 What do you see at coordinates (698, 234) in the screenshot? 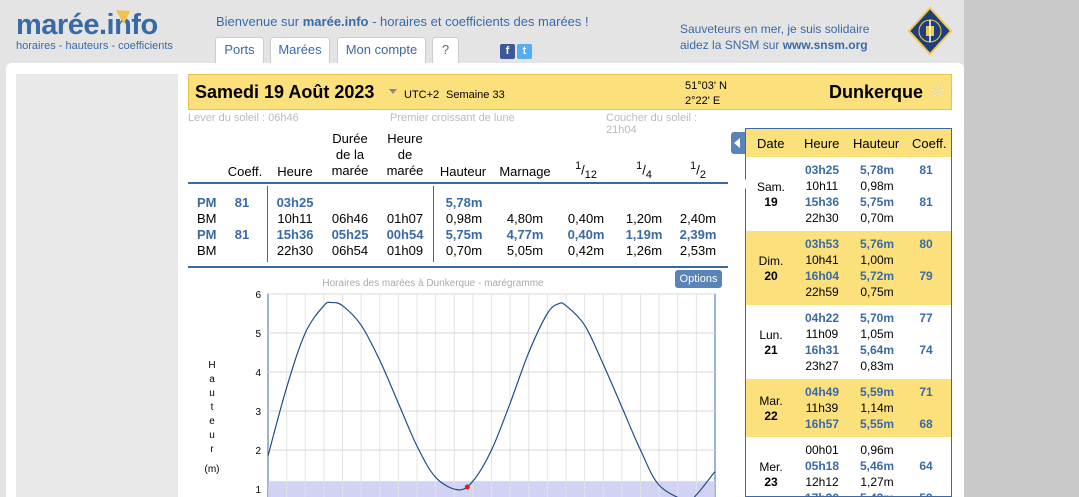
I see `tide-cell-f2: 2,39m` at bounding box center [698, 234].